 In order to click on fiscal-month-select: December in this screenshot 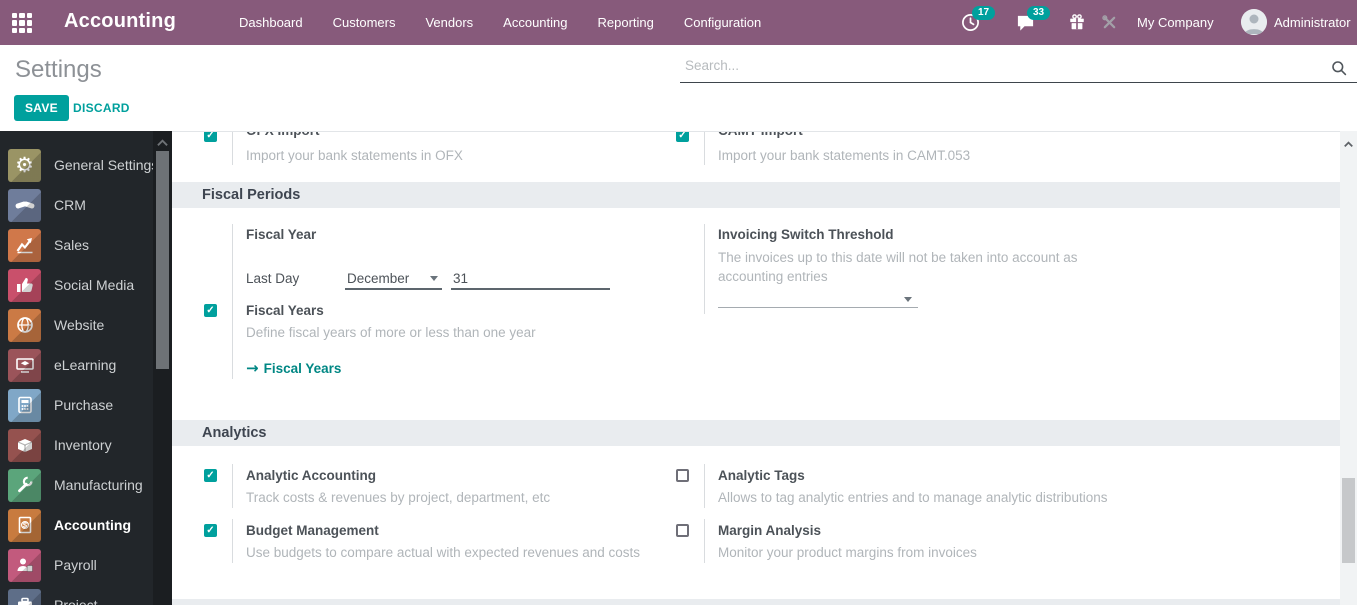, I will do `click(393, 279)`.